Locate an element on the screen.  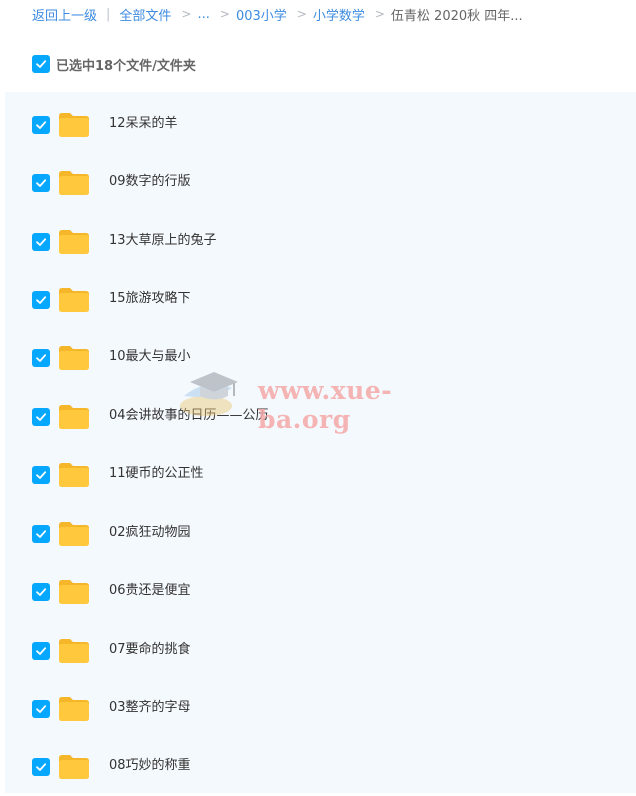
file-name: 06贵还是便宜 is located at coordinates (150, 591).